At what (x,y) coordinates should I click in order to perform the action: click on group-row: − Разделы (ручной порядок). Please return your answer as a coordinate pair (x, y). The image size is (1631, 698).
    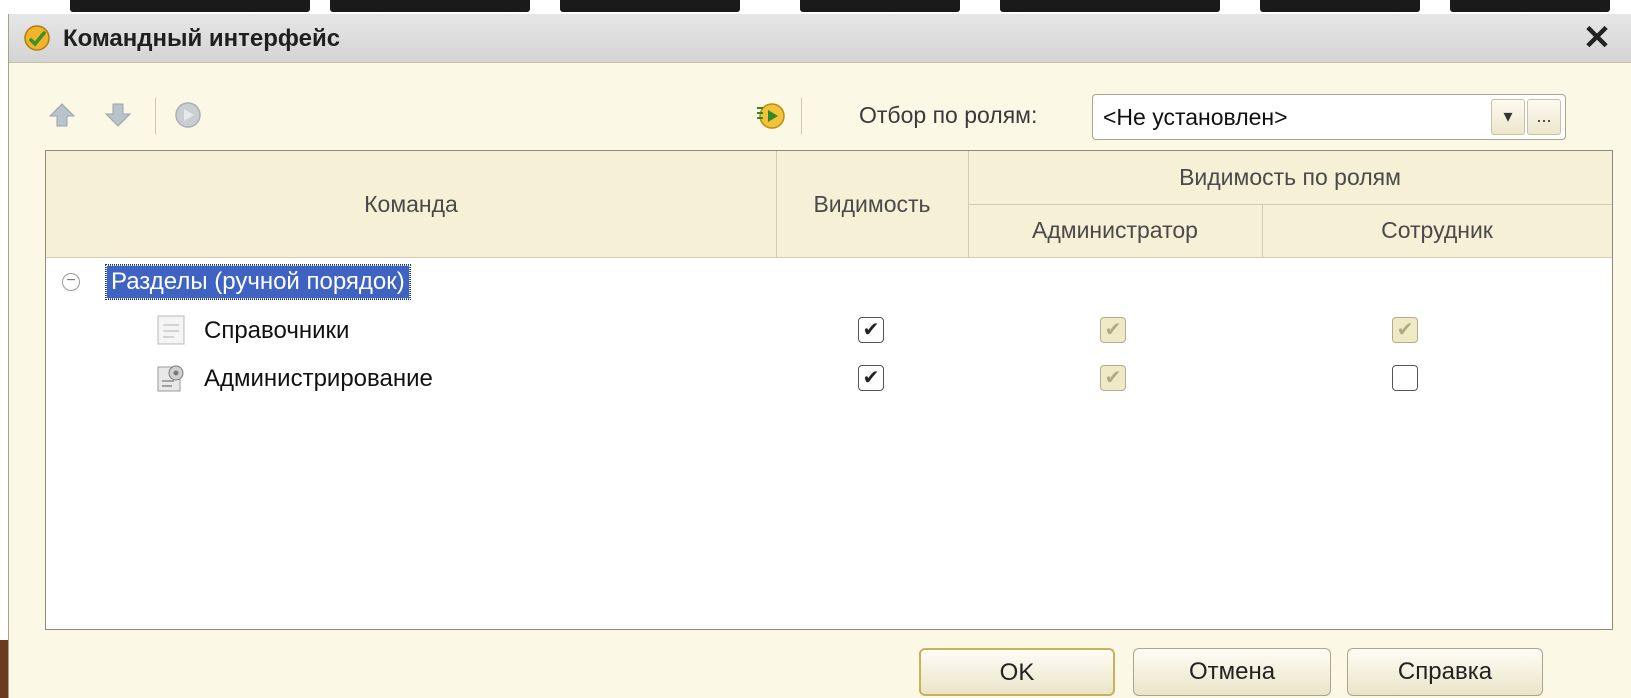
    Looking at the image, I should click on (829, 284).